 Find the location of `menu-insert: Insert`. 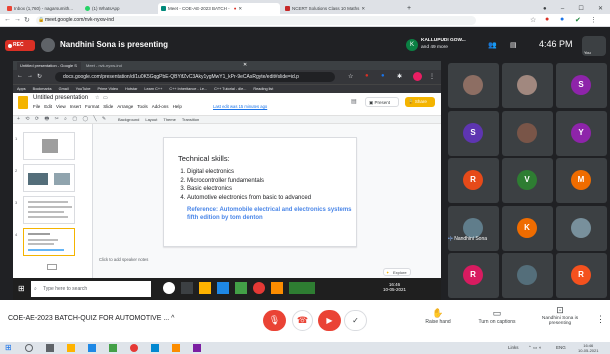

menu-insert: Insert is located at coordinates (75, 106).